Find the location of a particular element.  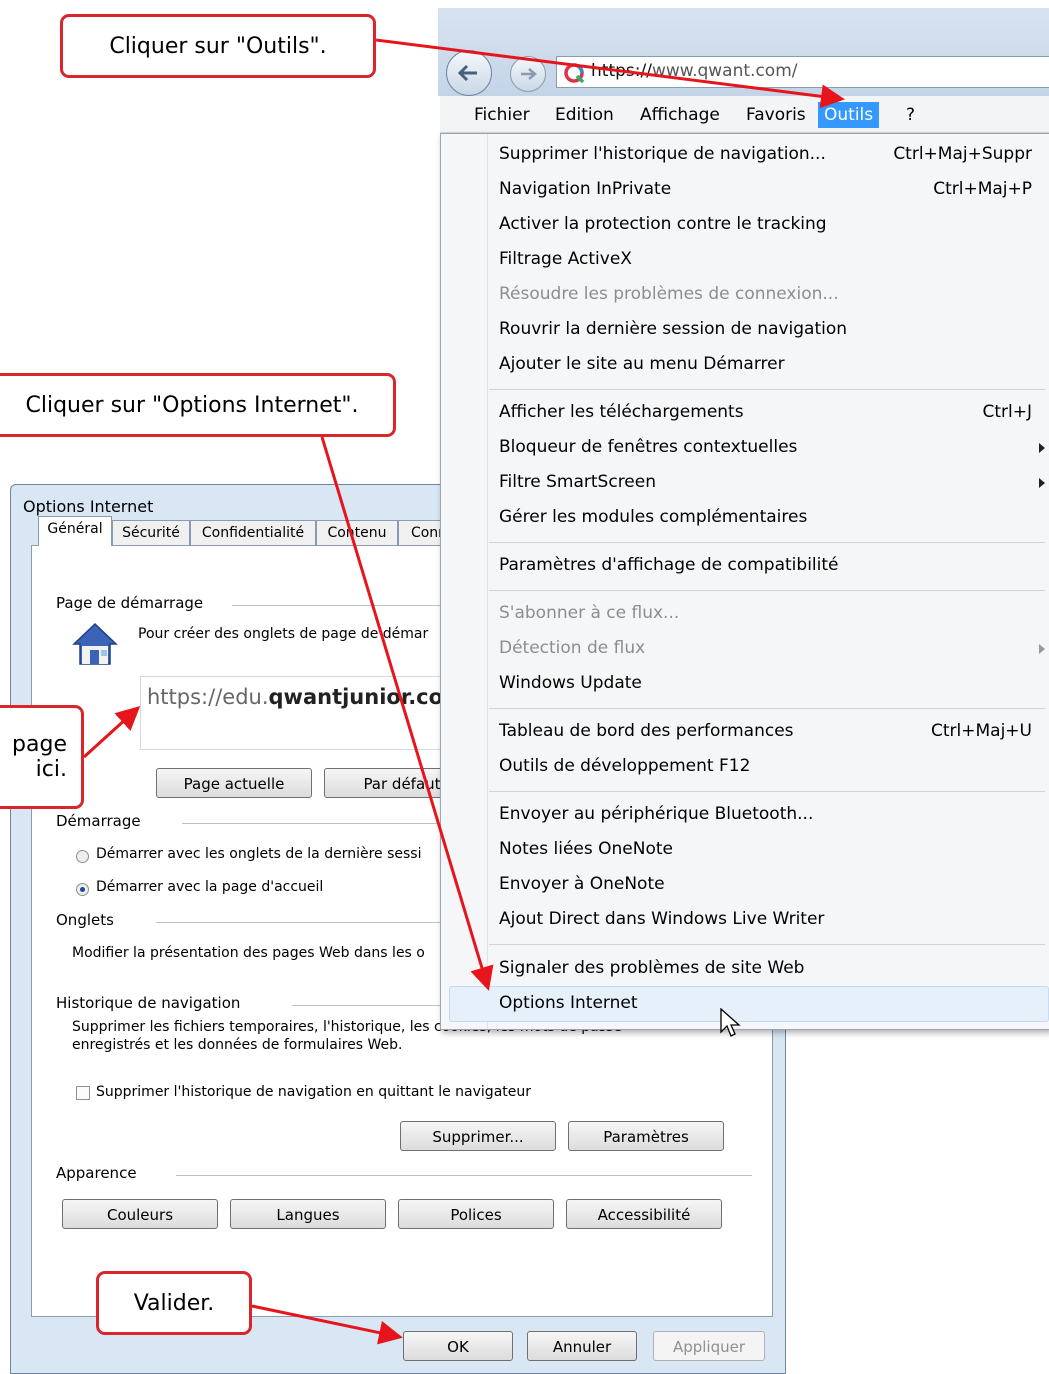

arrow-to-ok-button is located at coordinates (327, 1324).